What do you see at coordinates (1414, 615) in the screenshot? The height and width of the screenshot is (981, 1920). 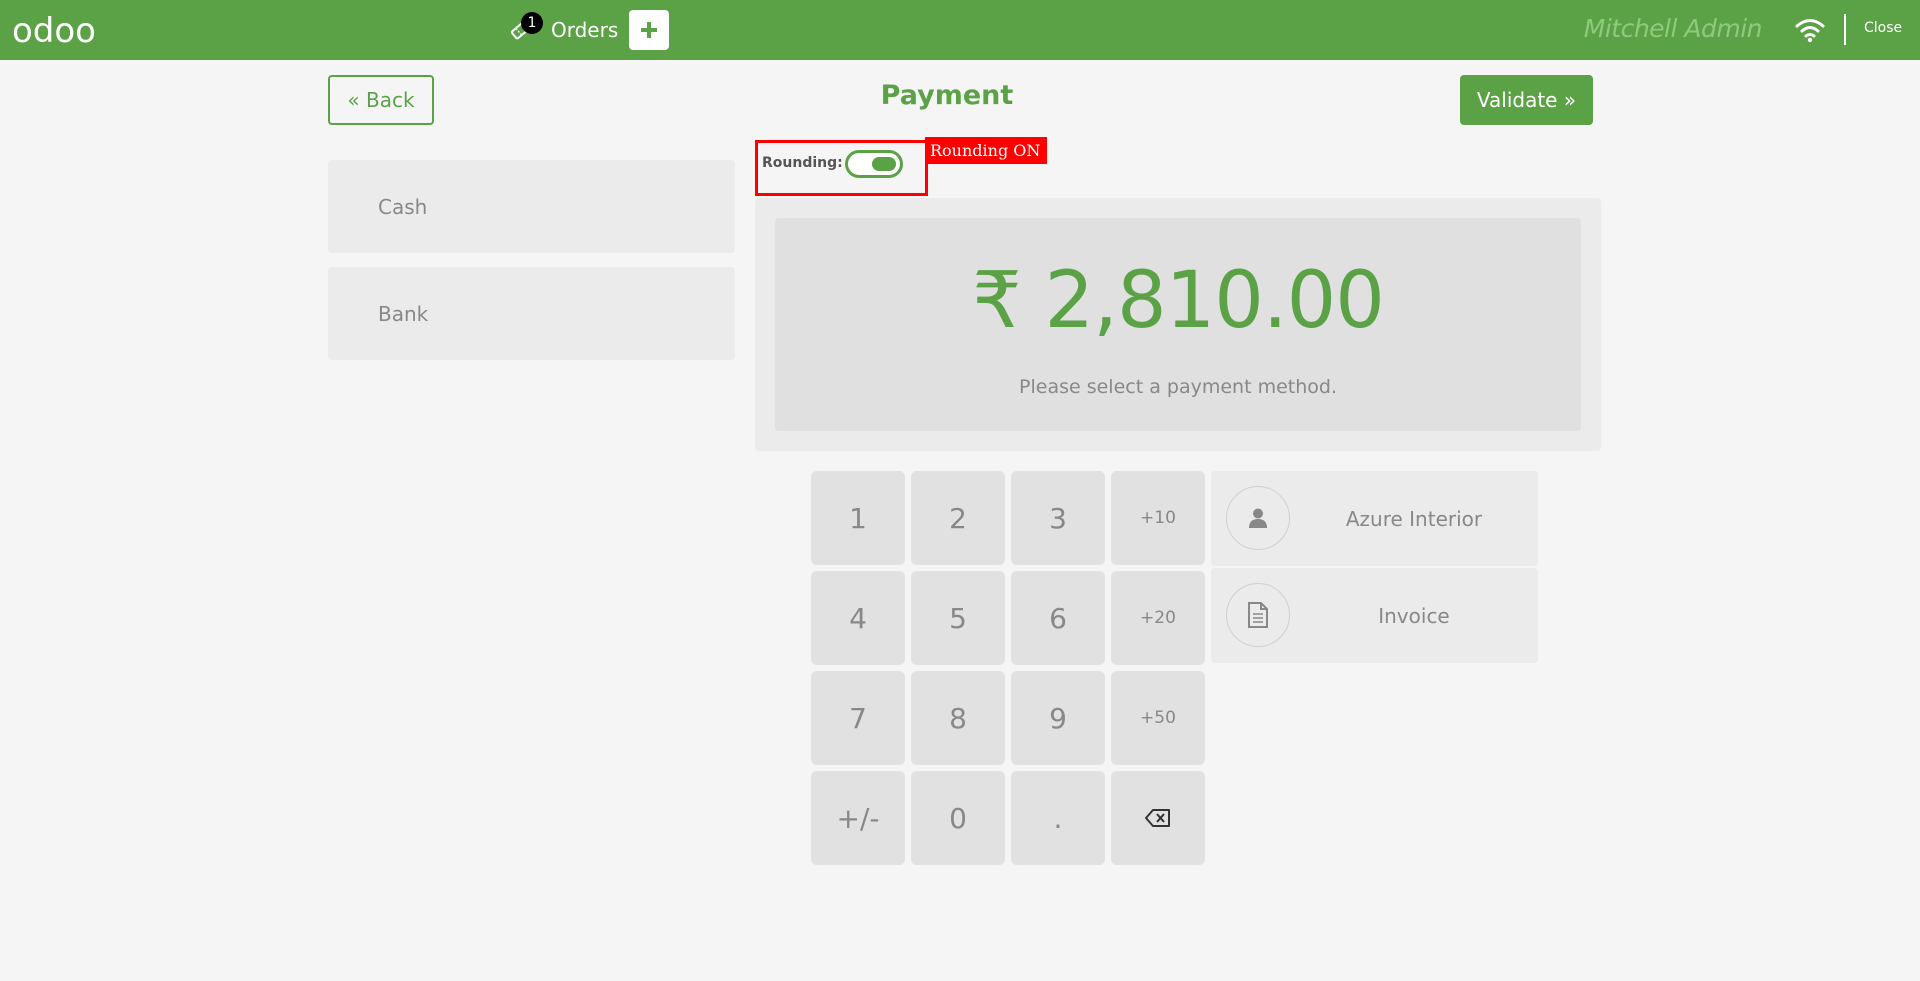 I see `invoice-label: Invoice` at bounding box center [1414, 615].